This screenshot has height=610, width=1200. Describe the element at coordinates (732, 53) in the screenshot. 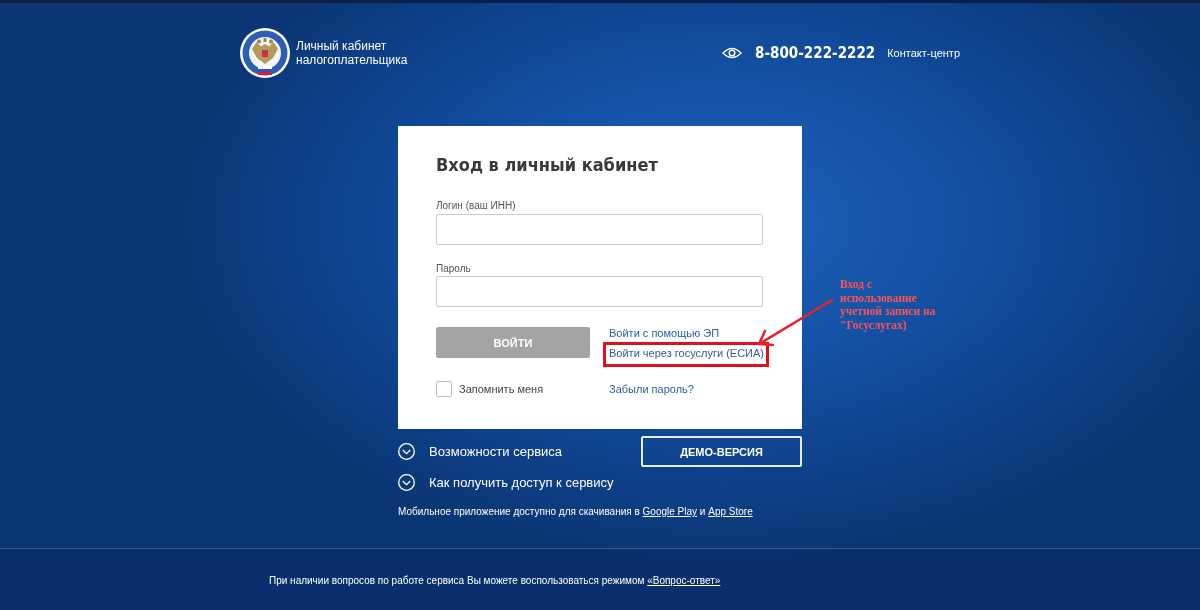

I see `eye-icon` at that location.